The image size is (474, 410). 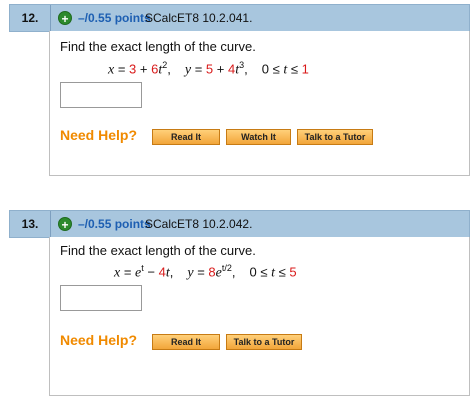 I want to click on value-red: 4, so click(x=162, y=272).